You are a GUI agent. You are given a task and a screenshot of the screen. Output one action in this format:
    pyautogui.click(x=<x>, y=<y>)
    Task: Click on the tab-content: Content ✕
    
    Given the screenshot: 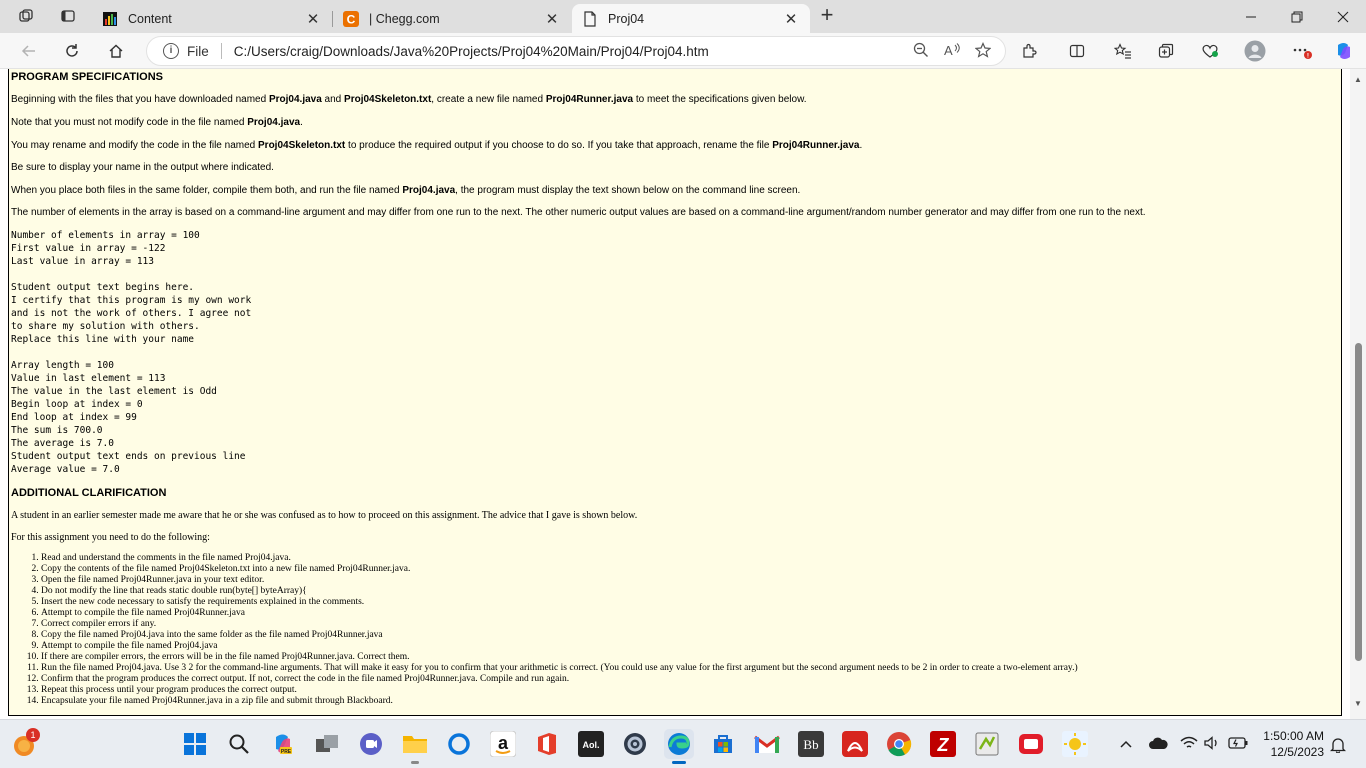 What is the action you would take?
    pyautogui.click(x=212, y=18)
    